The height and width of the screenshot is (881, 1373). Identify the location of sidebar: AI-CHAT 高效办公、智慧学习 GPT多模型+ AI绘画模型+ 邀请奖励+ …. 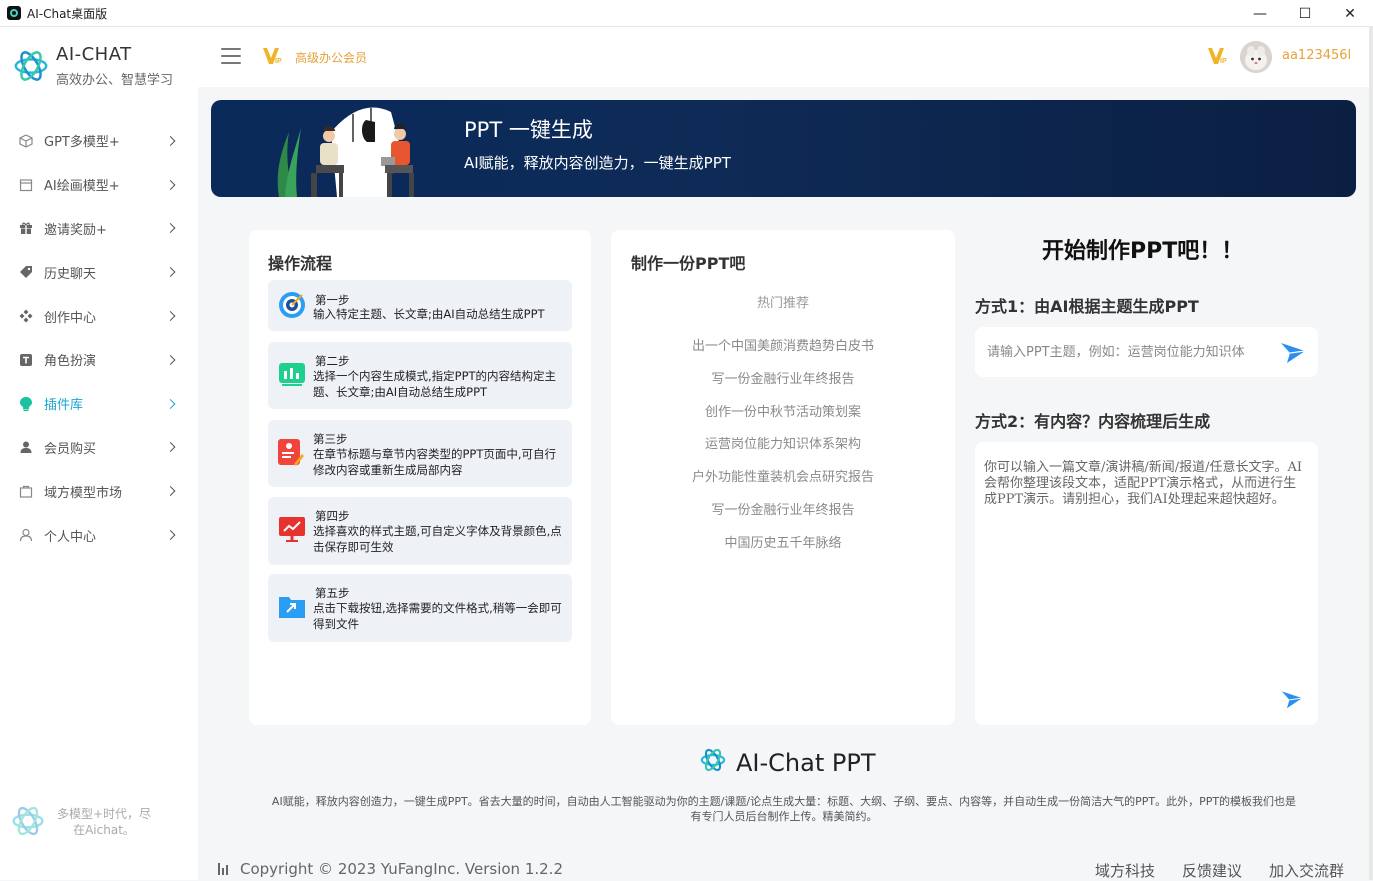
(99, 453).